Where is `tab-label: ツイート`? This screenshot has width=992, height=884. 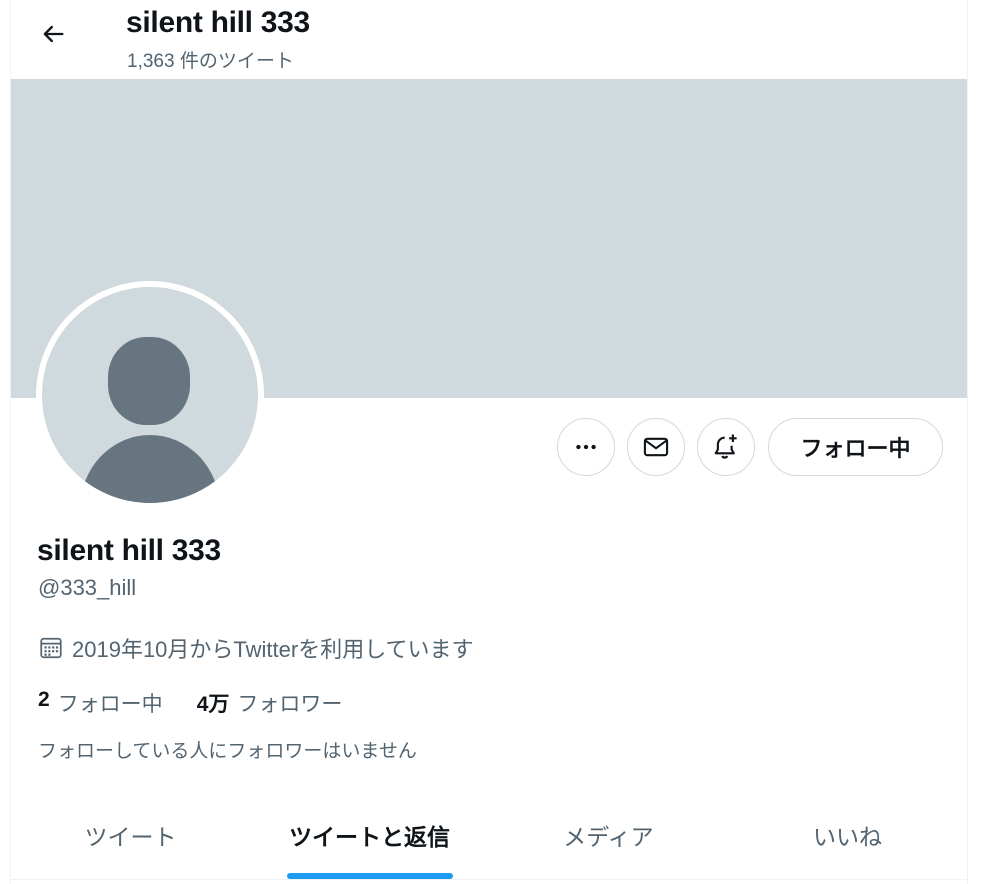
tab-label: ツイート is located at coordinates (130, 836).